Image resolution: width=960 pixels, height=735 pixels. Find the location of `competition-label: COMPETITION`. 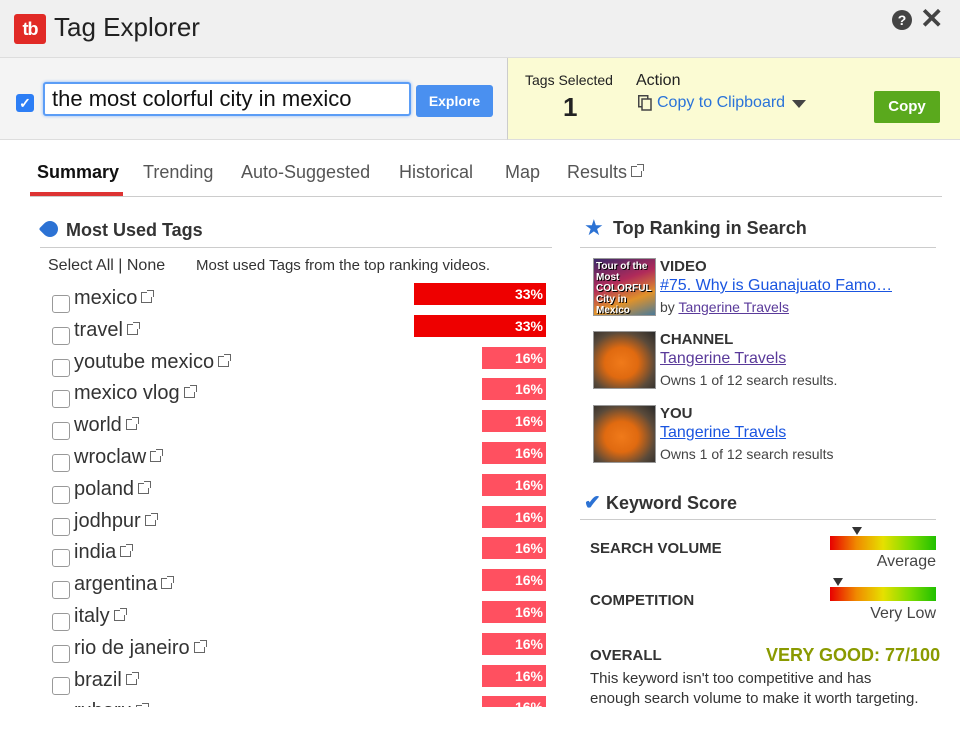

competition-label: COMPETITION is located at coordinates (642, 600).